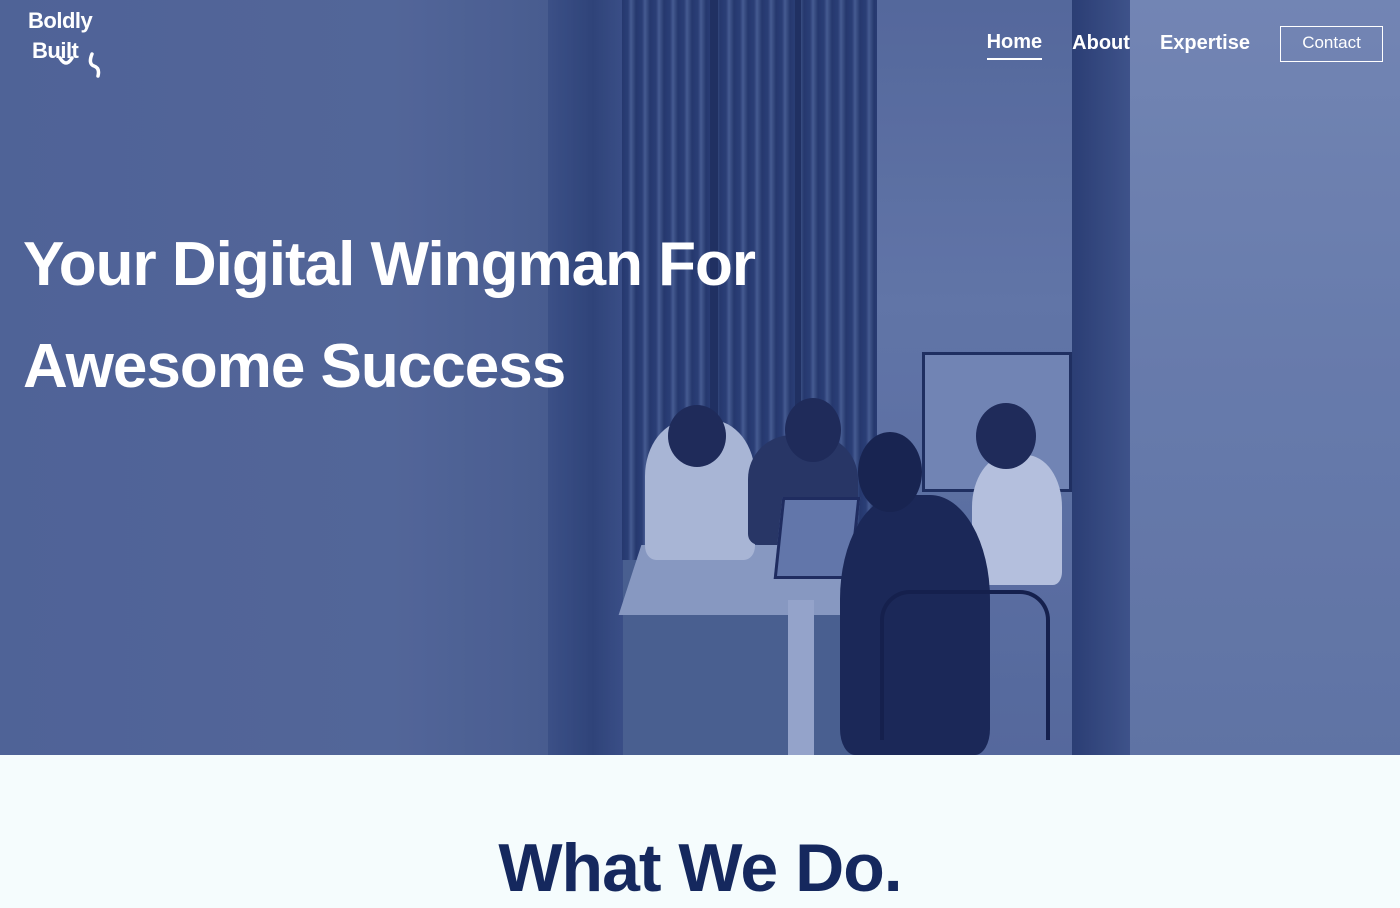 The height and width of the screenshot is (908, 1400). What do you see at coordinates (1331, 44) in the screenshot?
I see `contact-button: Contact` at bounding box center [1331, 44].